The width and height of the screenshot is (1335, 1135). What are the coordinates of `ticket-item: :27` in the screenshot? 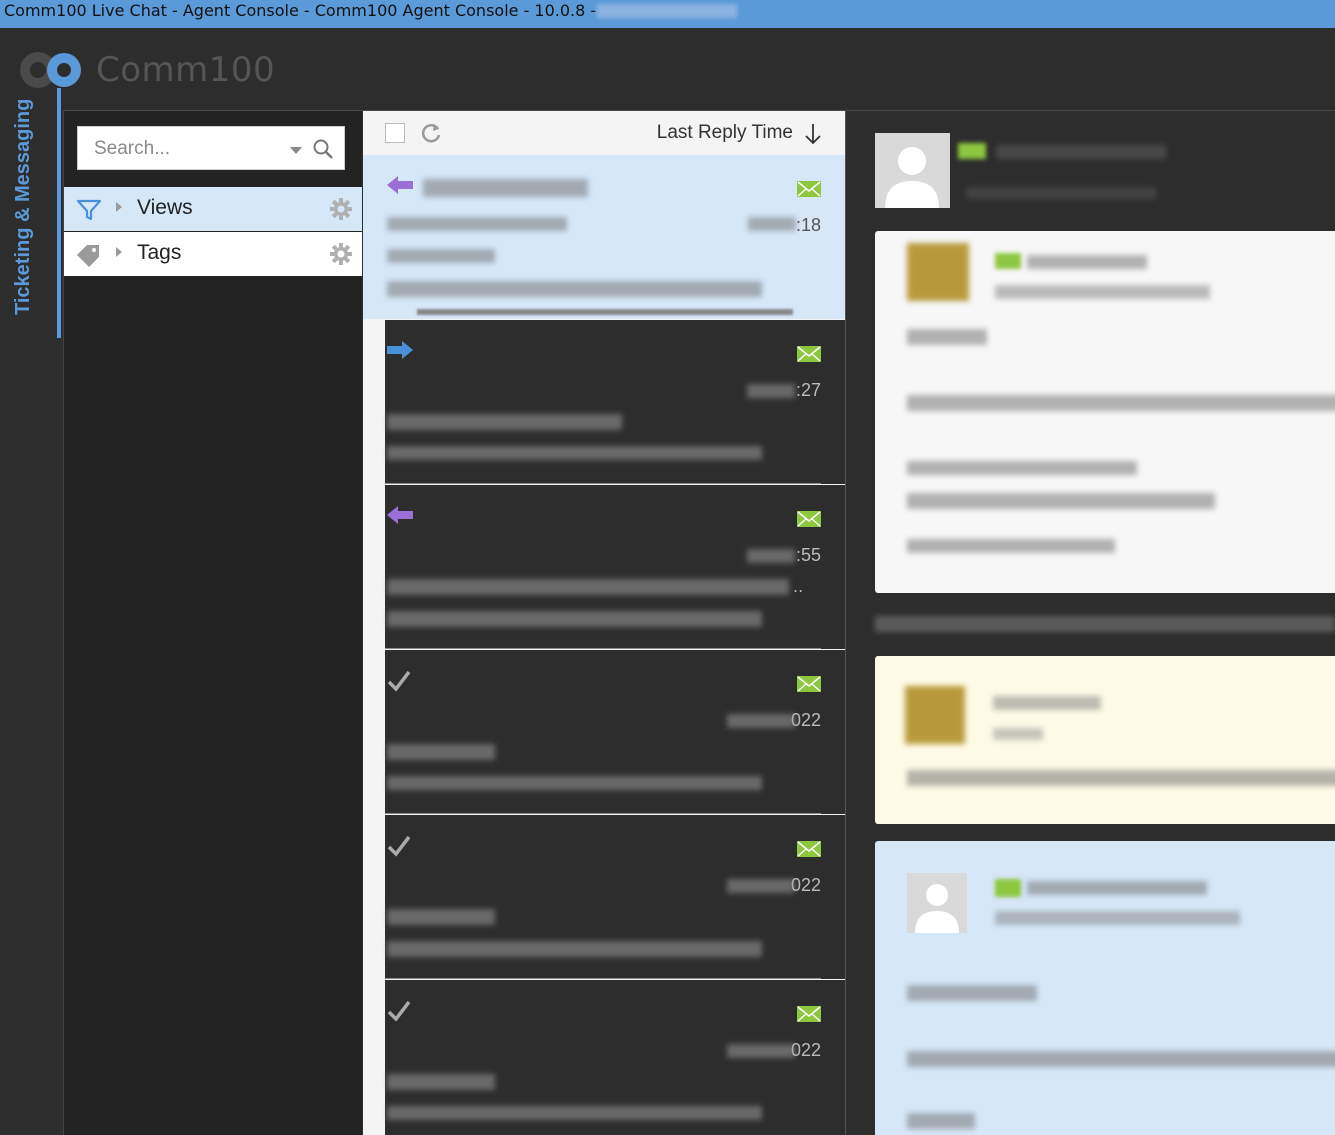 It's located at (615, 402).